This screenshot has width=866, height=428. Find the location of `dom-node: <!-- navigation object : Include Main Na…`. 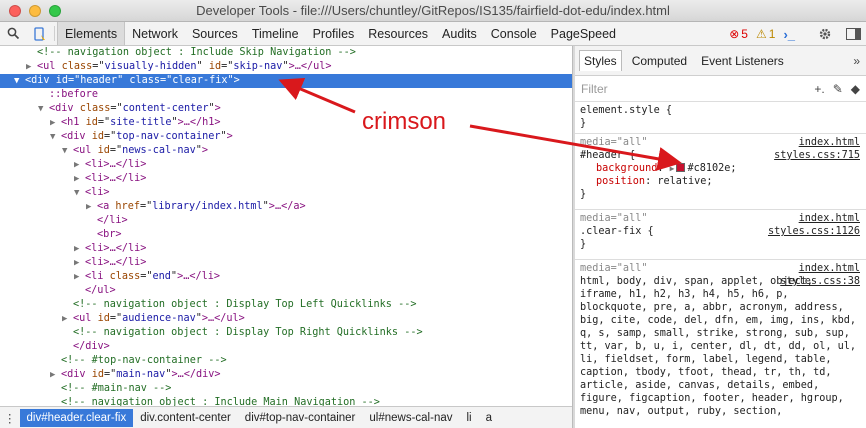

dom-node: <!-- navigation object : Include Main Na… is located at coordinates (286, 401).